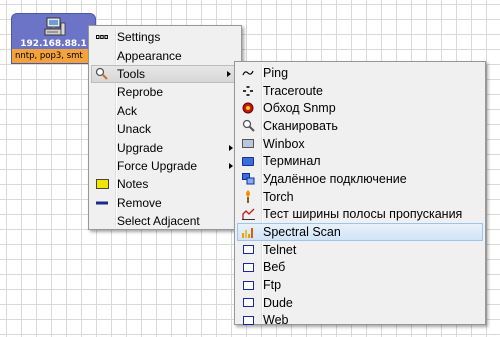  Describe the element at coordinates (248, 197) in the screenshot. I see `torch-icon` at that location.